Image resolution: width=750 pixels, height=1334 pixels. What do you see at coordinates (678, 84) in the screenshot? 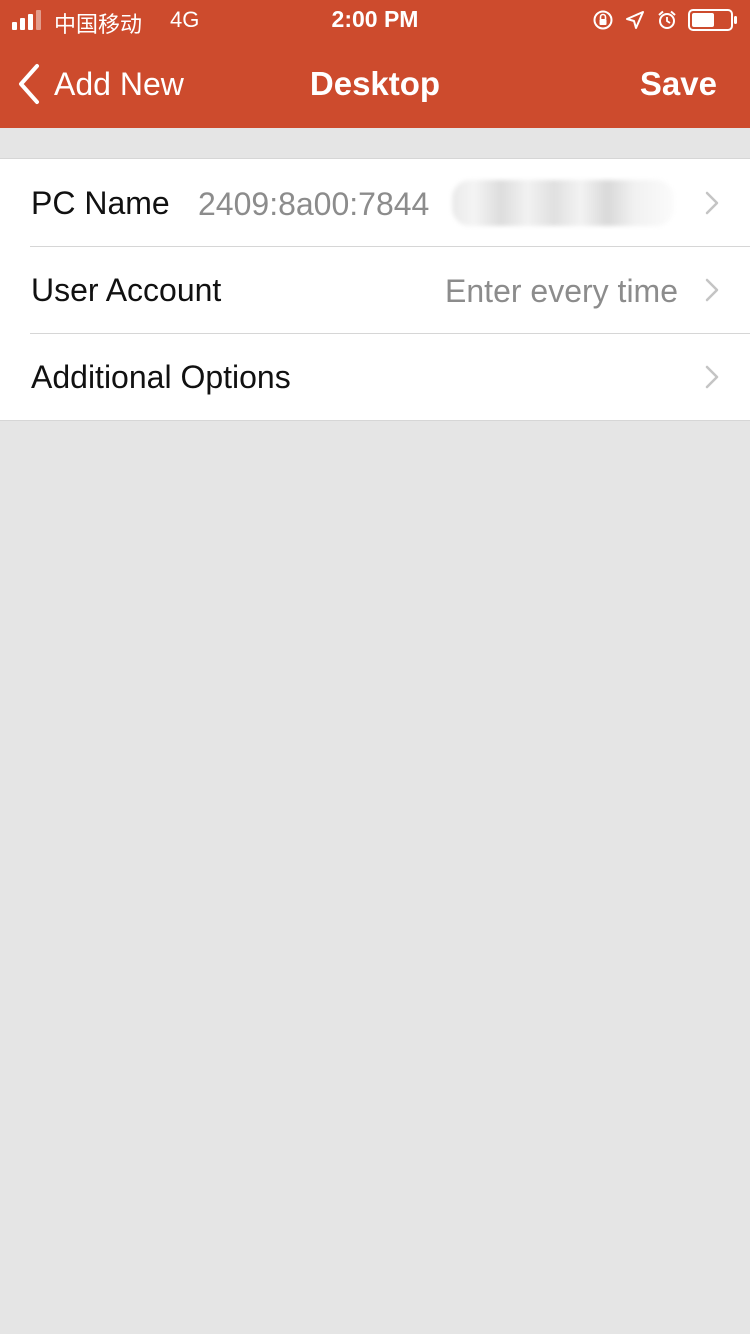
I see `save-button: Save` at bounding box center [678, 84].